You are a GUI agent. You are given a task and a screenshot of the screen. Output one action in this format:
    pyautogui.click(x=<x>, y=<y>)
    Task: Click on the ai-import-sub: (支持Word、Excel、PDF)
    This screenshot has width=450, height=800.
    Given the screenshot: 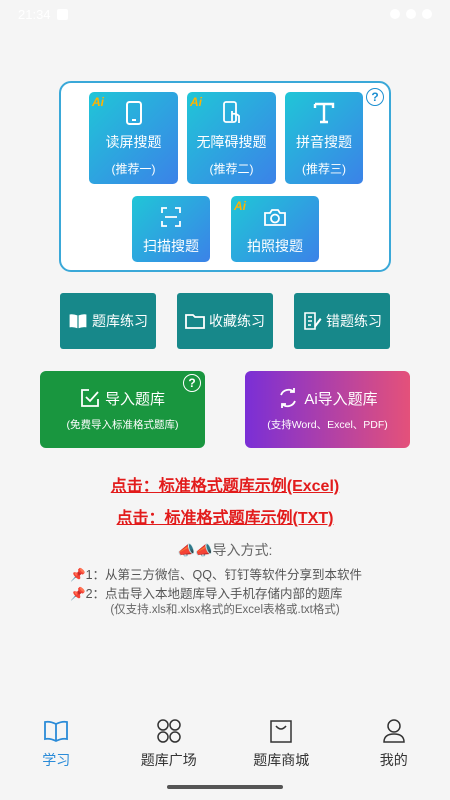 What is the action you would take?
    pyautogui.click(x=327, y=425)
    